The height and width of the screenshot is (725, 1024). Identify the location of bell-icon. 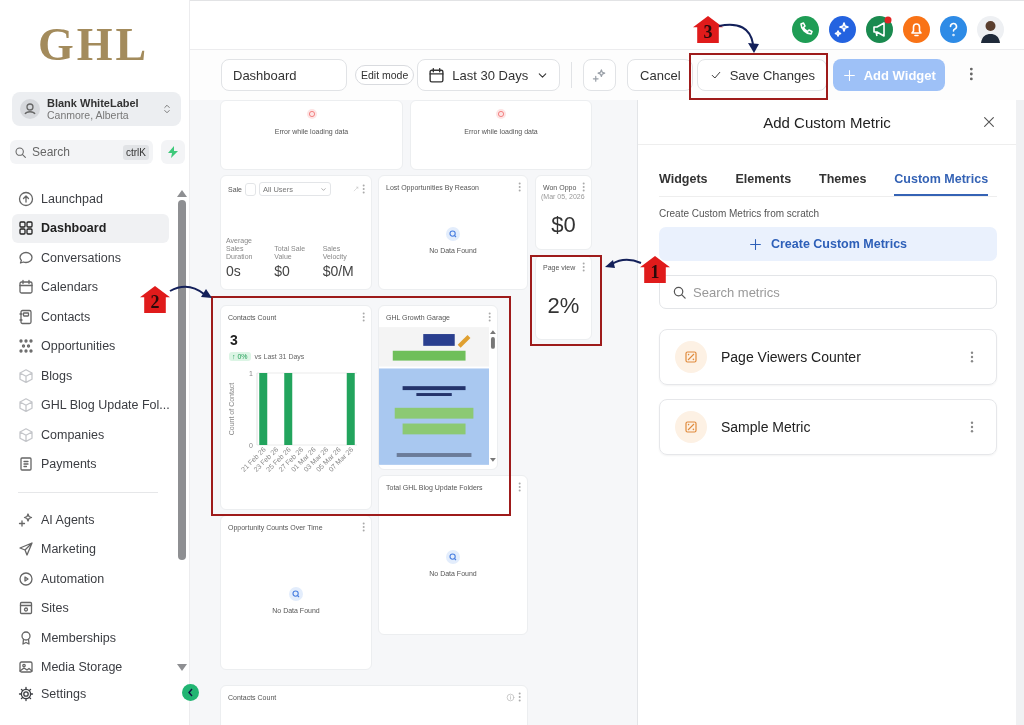
(916, 29).